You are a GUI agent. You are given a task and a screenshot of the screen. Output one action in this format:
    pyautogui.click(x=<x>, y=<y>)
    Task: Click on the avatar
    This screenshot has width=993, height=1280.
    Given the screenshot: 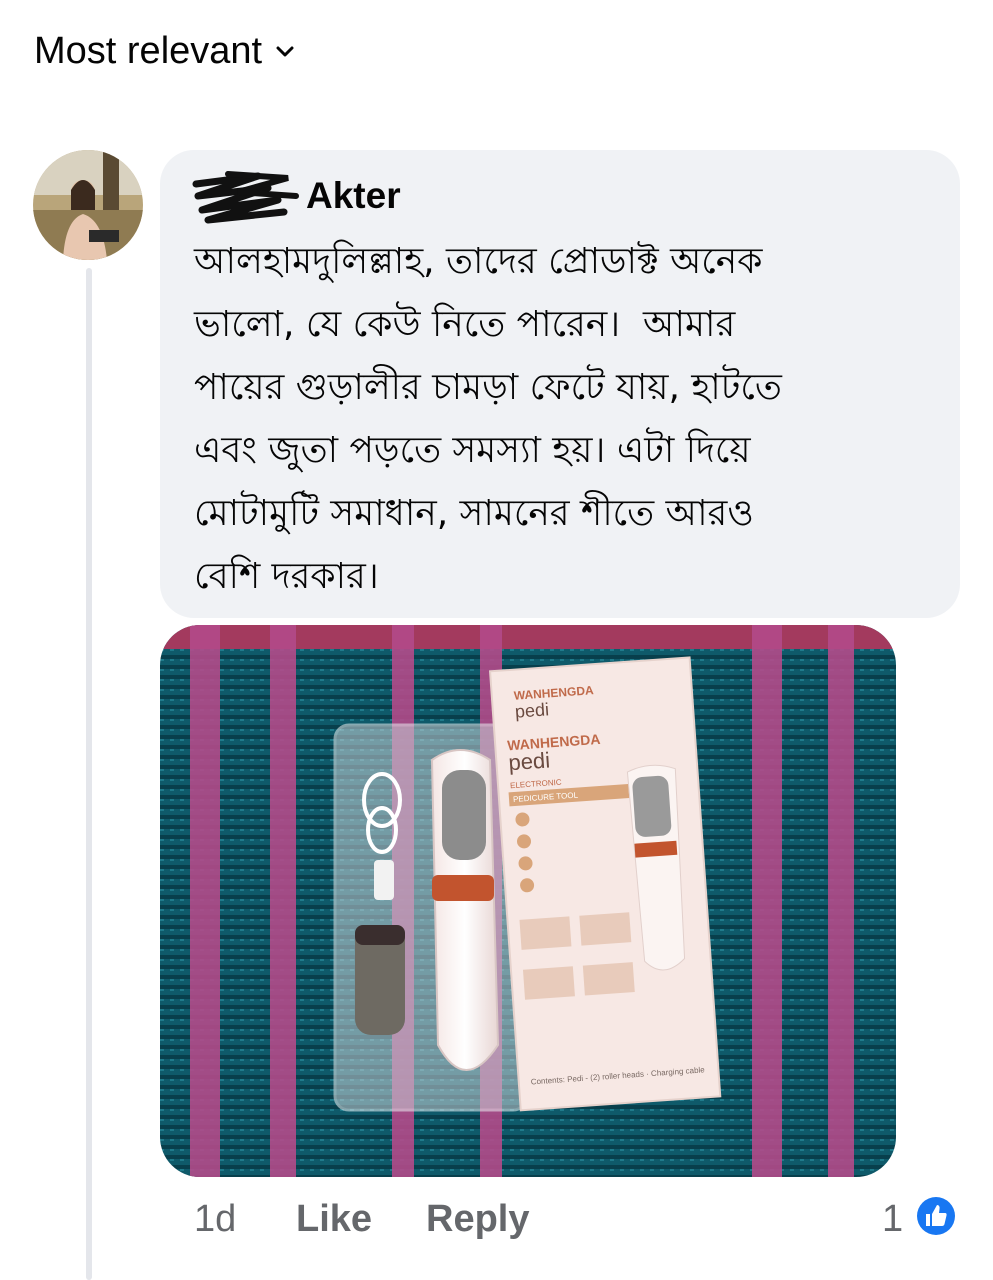 What is the action you would take?
    pyautogui.click(x=88, y=205)
    